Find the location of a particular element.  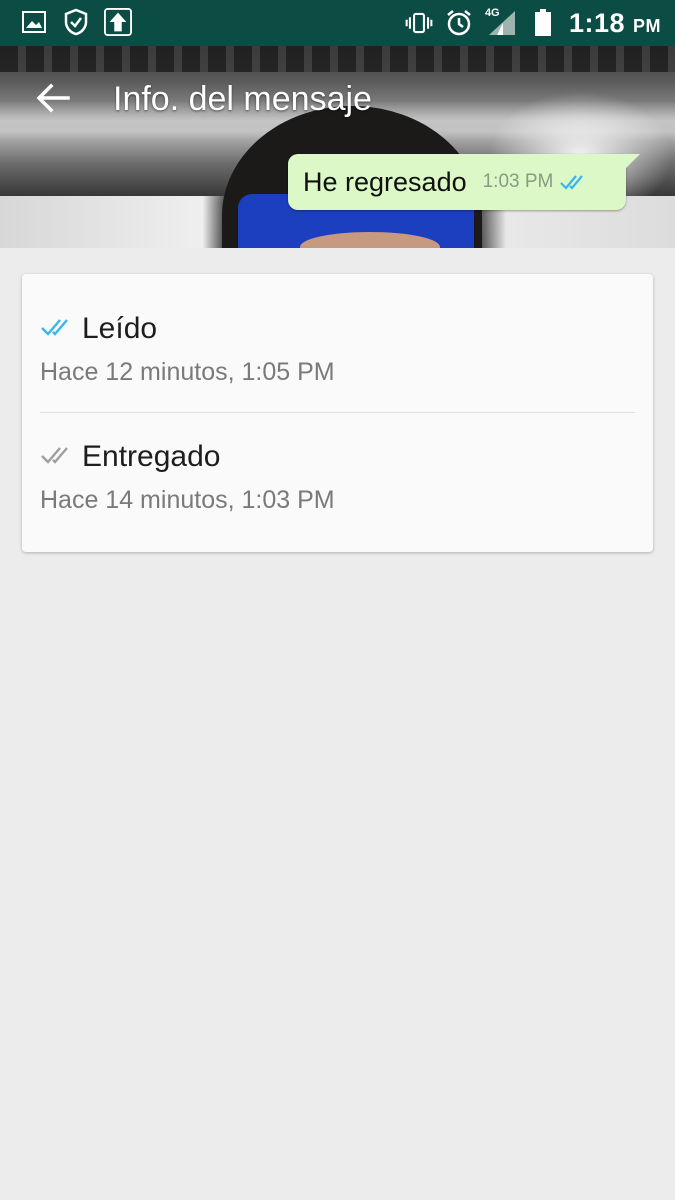

page-title: Info. del mensaje is located at coordinates (242, 99).